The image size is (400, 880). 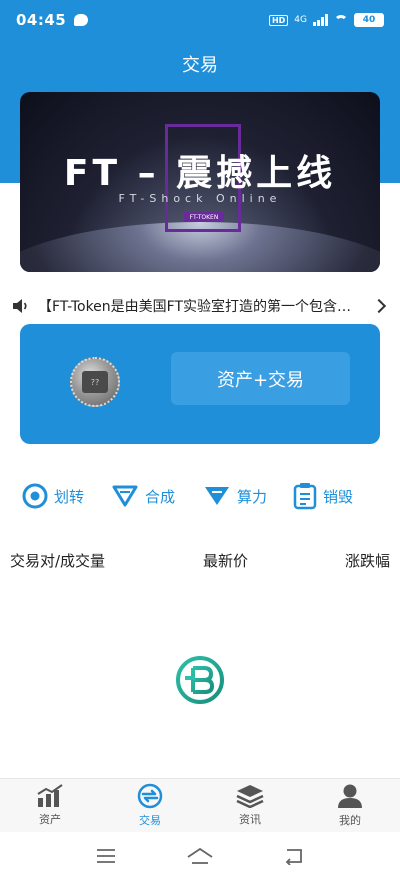 What do you see at coordinates (250, 796) in the screenshot?
I see `layers-icon` at bounding box center [250, 796].